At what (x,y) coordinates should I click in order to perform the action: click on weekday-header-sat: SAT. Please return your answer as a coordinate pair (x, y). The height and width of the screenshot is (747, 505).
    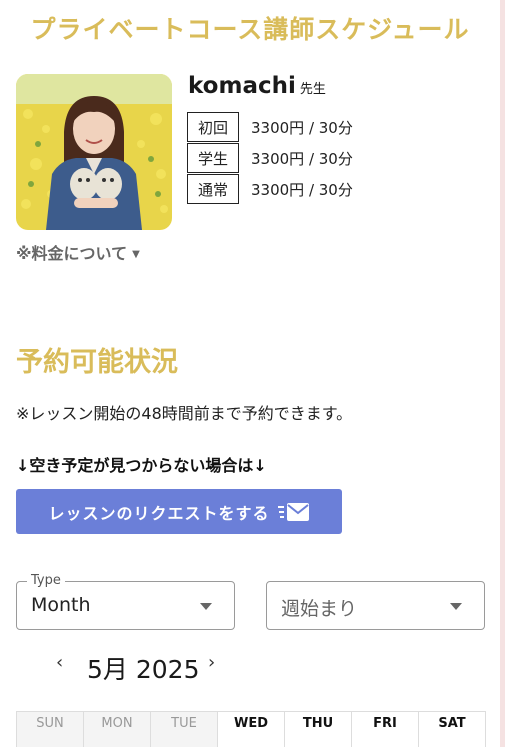
    Looking at the image, I should click on (452, 729).